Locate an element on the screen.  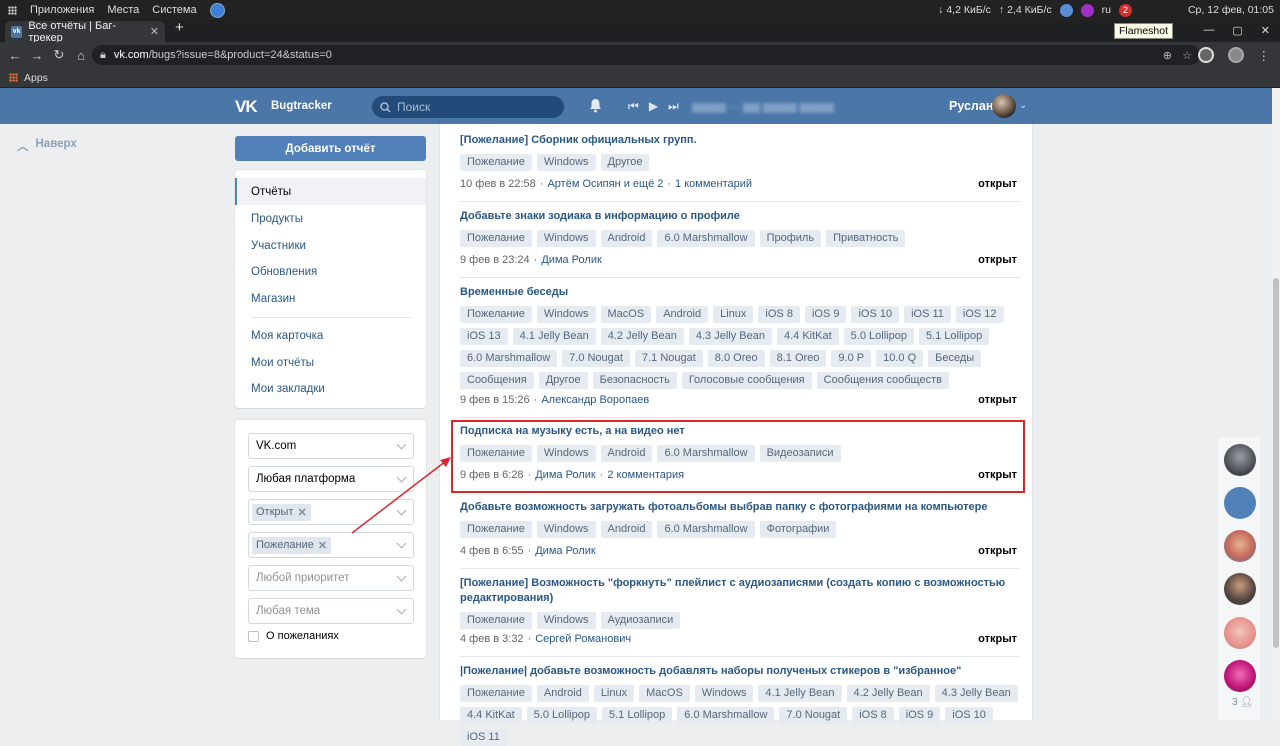
scrollbar-thumb is located at coordinates (1276, 463).